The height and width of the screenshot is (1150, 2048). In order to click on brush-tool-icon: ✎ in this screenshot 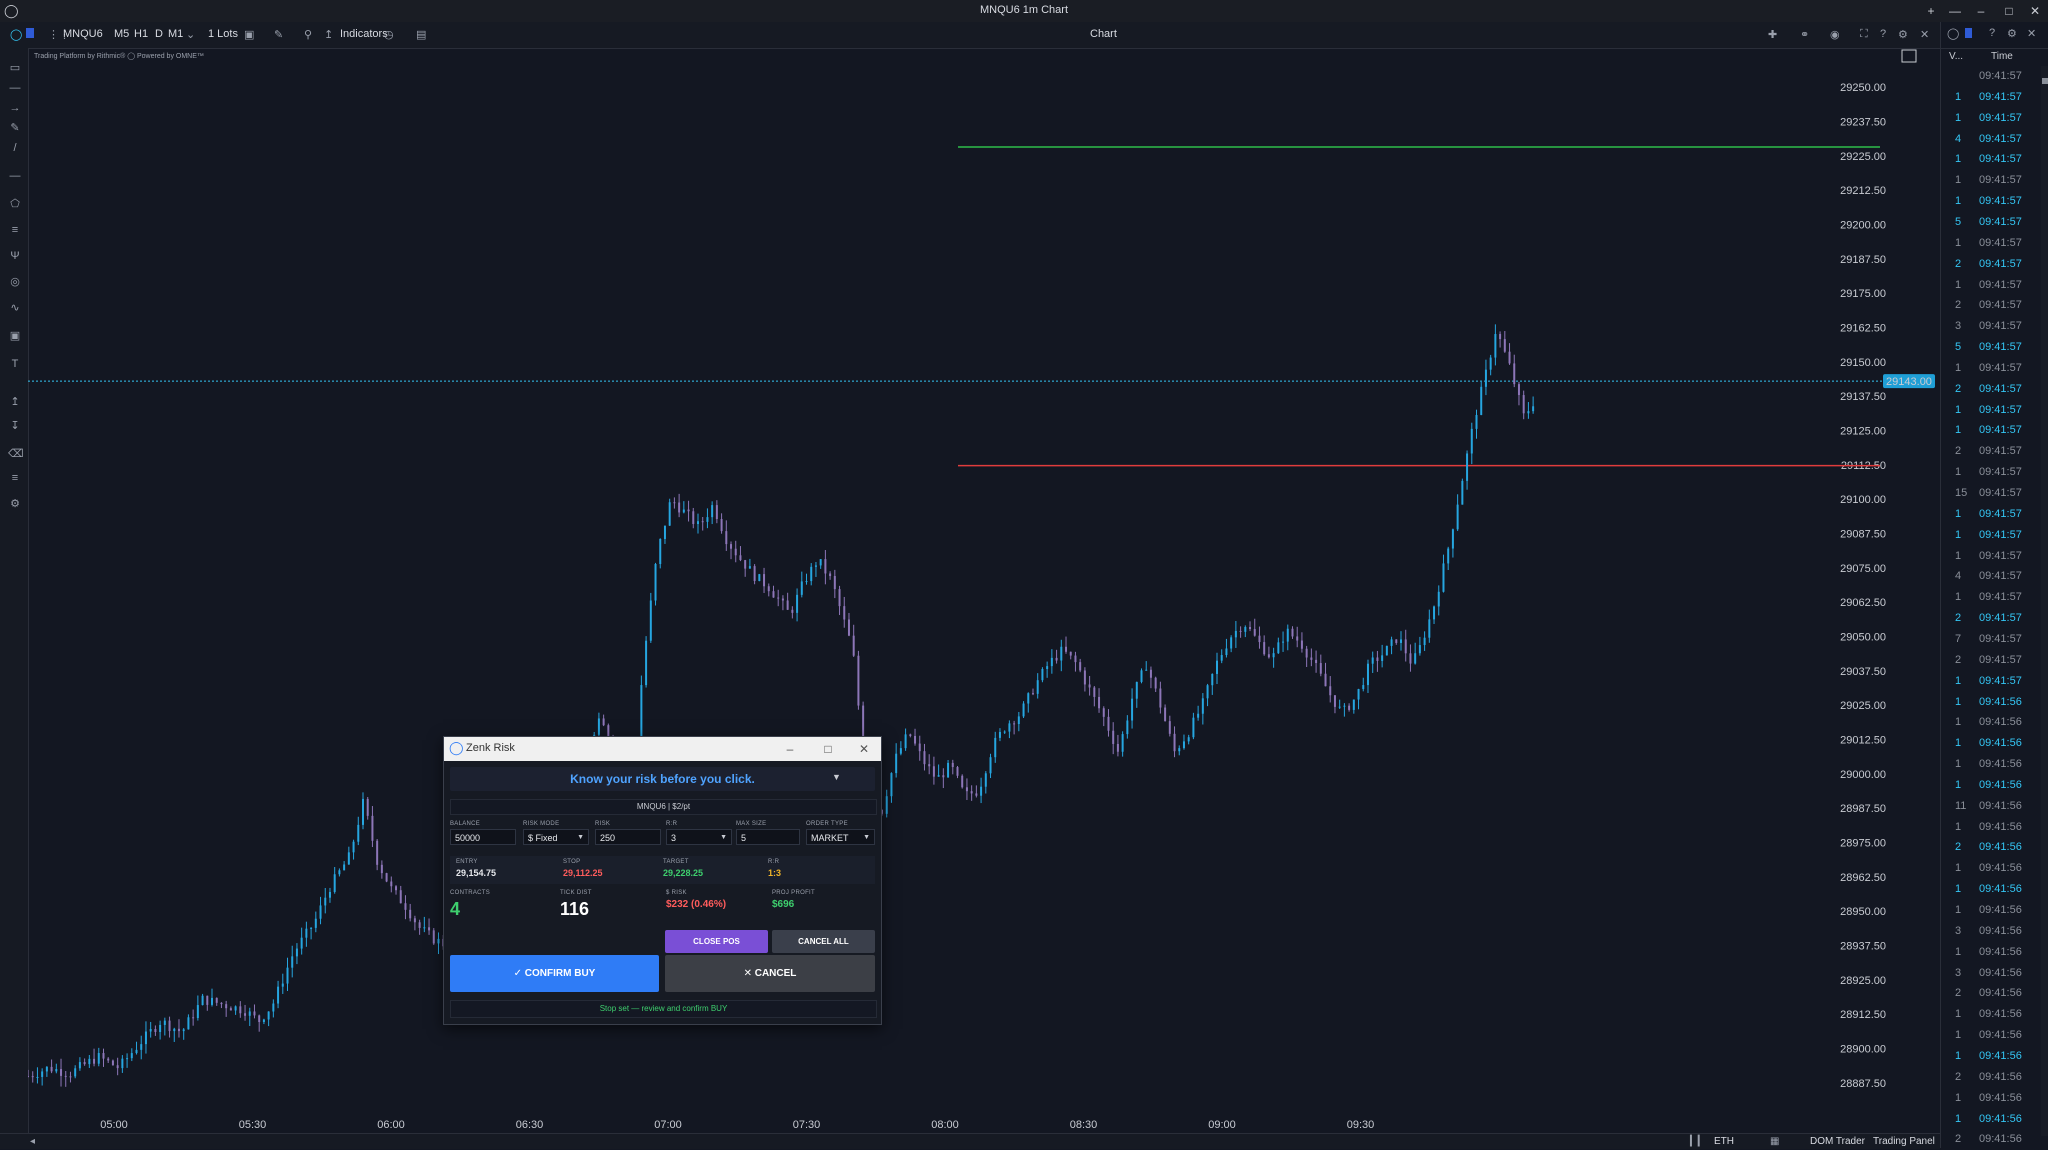, I will do `click(15, 128)`.